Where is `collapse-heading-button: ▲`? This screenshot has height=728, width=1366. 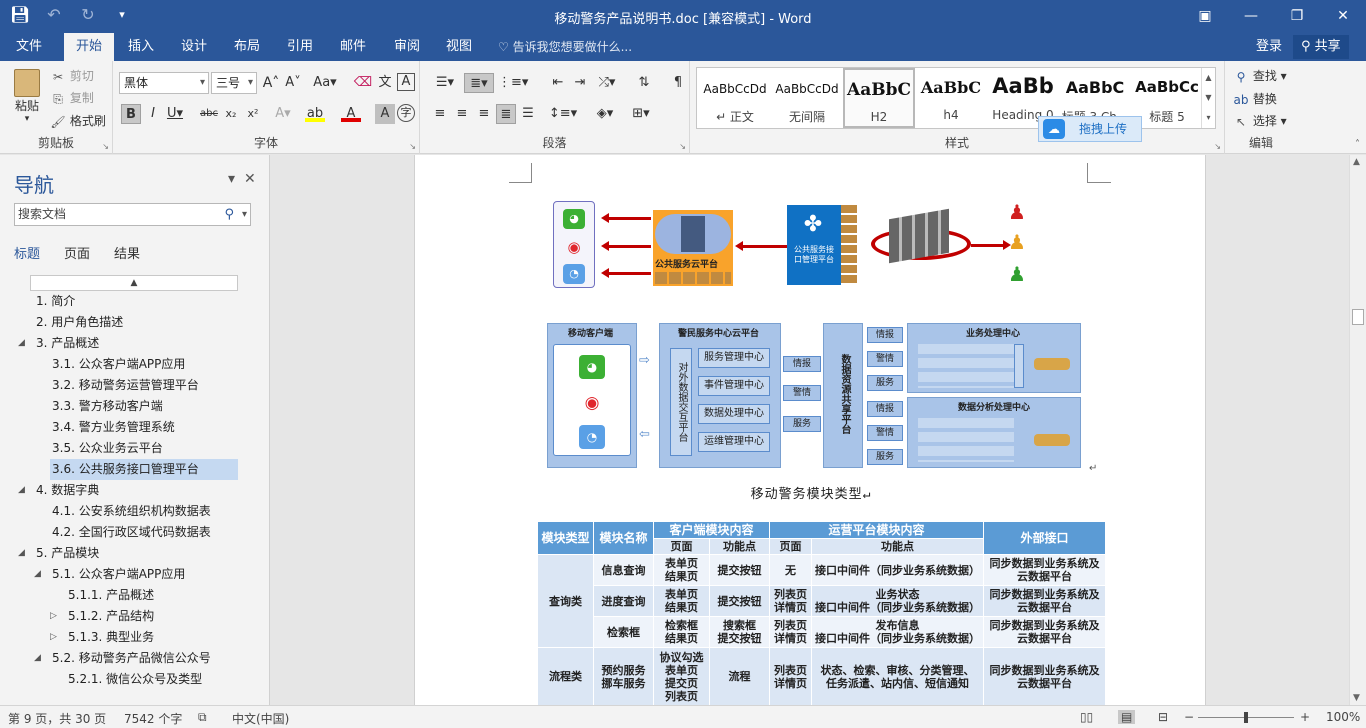 collapse-heading-button: ▲ is located at coordinates (134, 283).